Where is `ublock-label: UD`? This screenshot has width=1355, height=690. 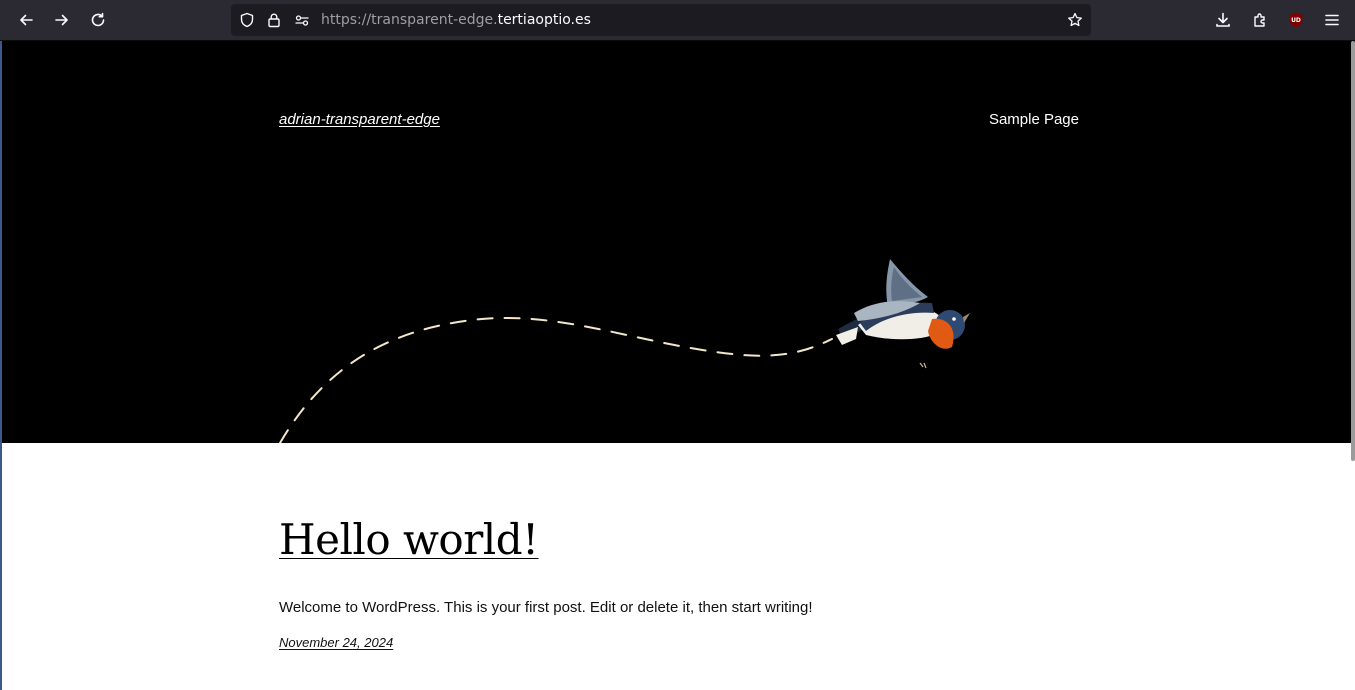
ublock-label: UD is located at coordinates (1296, 20).